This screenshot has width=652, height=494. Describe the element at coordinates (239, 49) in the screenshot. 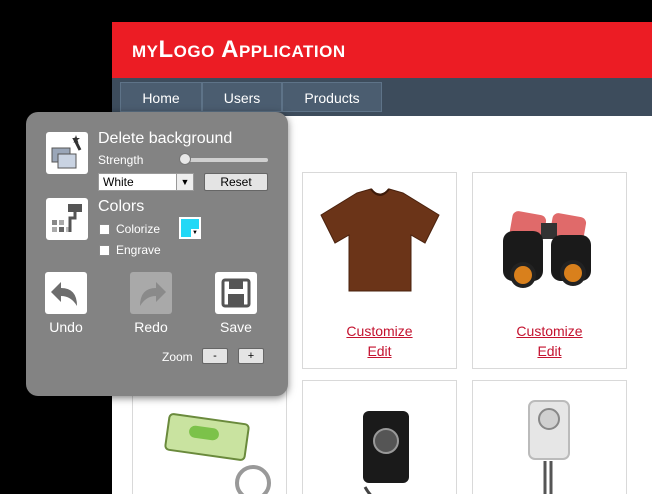

I see `app-title: myLogo Application` at that location.